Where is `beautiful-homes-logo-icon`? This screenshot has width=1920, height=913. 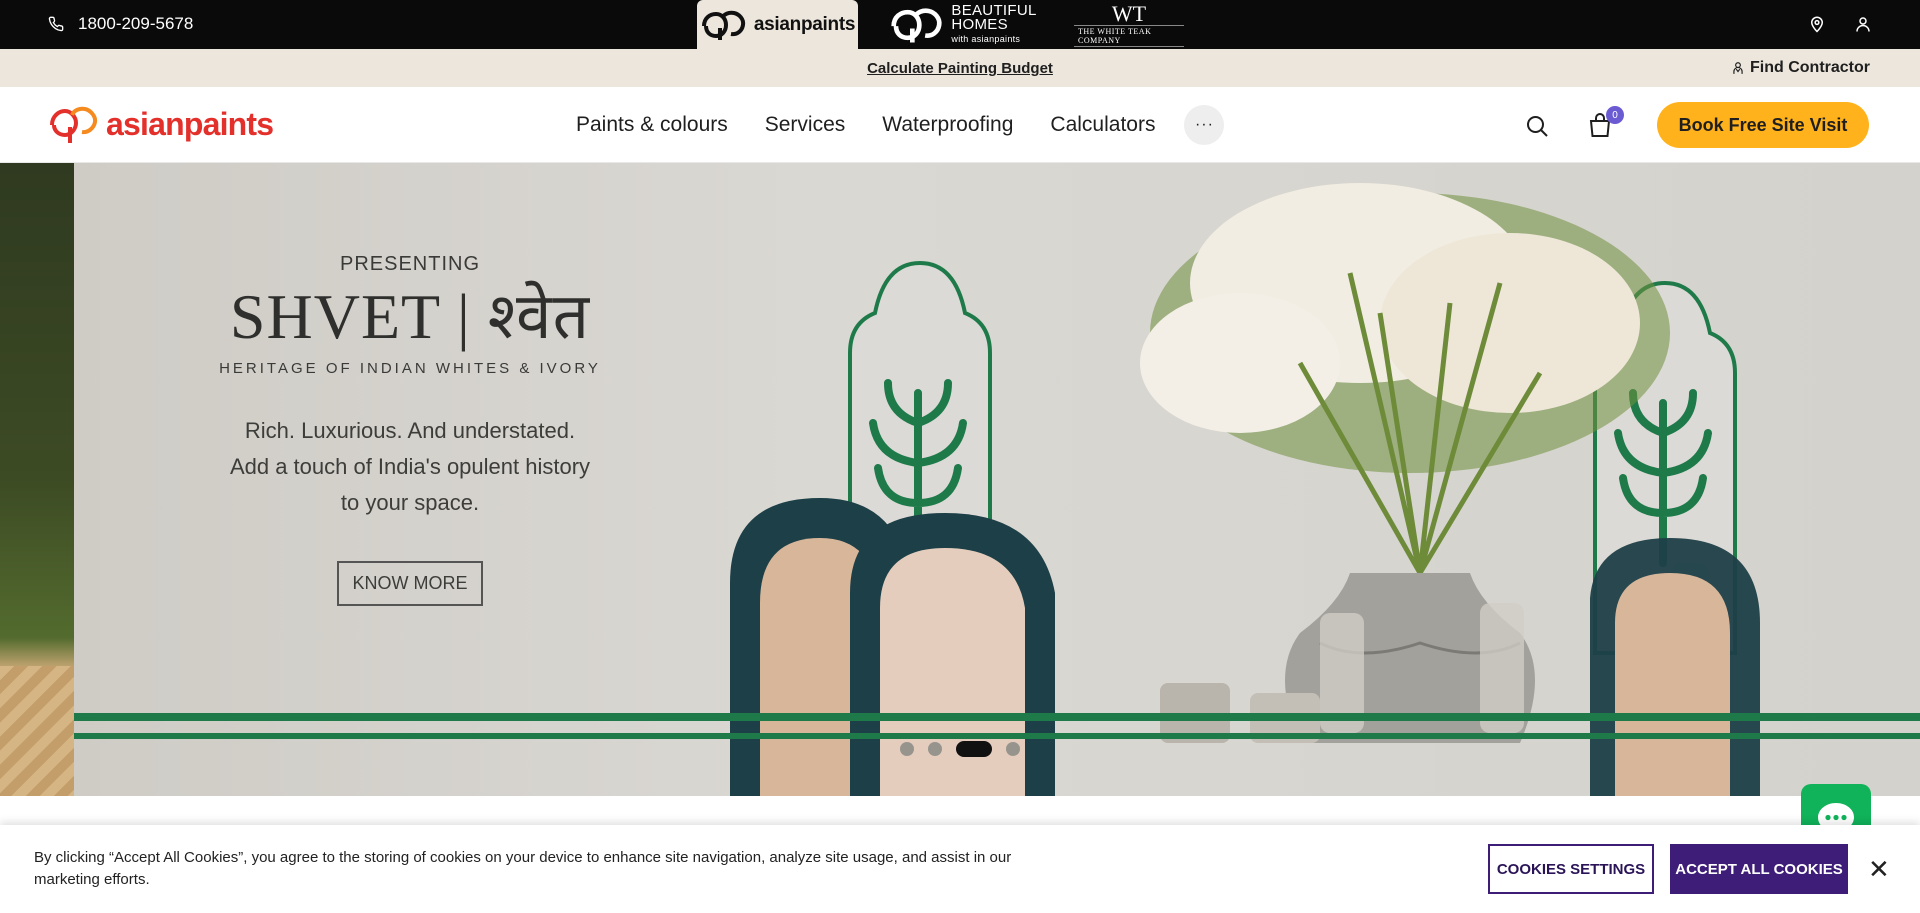
beautiful-homes-logo-icon is located at coordinates (917, 24).